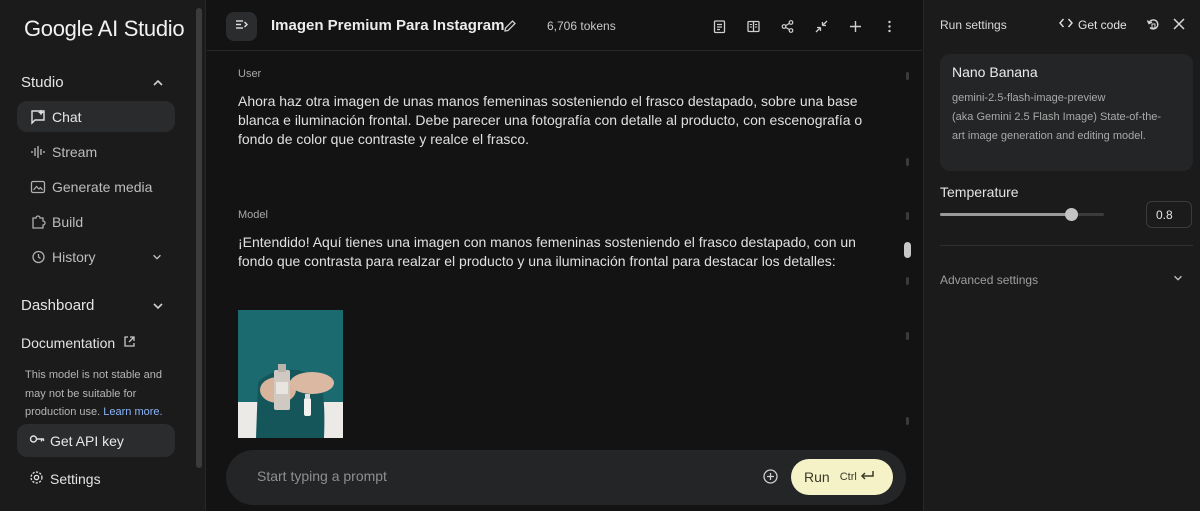 Image resolution: width=1200 pixels, height=511 pixels. Describe the element at coordinates (566, 477) in the screenshot. I see `prompt-input-bar: Start typing a prompt Run Ctrl` at that location.